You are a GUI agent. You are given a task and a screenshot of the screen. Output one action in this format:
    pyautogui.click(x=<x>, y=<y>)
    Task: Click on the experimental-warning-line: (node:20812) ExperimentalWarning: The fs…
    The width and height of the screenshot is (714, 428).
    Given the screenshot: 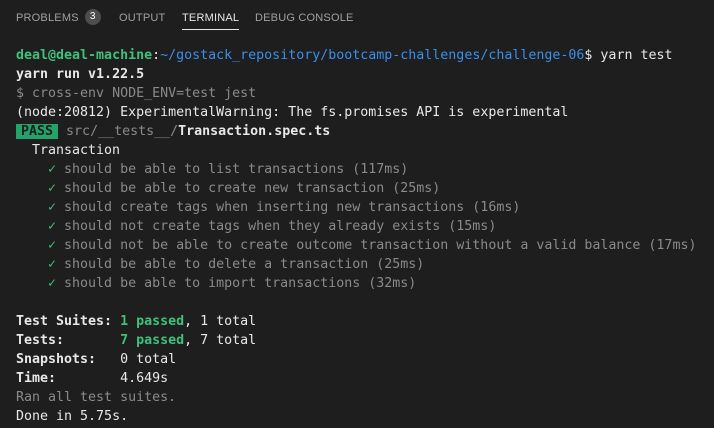 What is the action you would take?
    pyautogui.click(x=292, y=112)
    